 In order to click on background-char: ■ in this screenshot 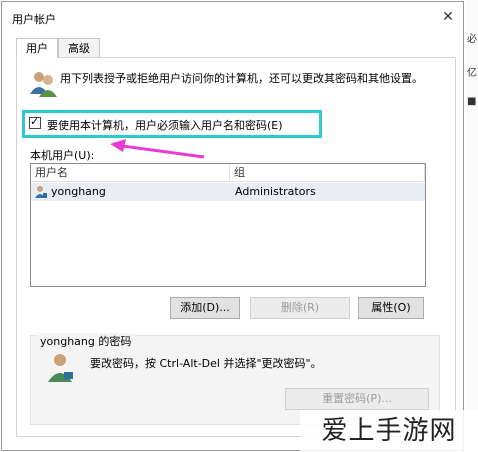, I will do `click(472, 101)`.